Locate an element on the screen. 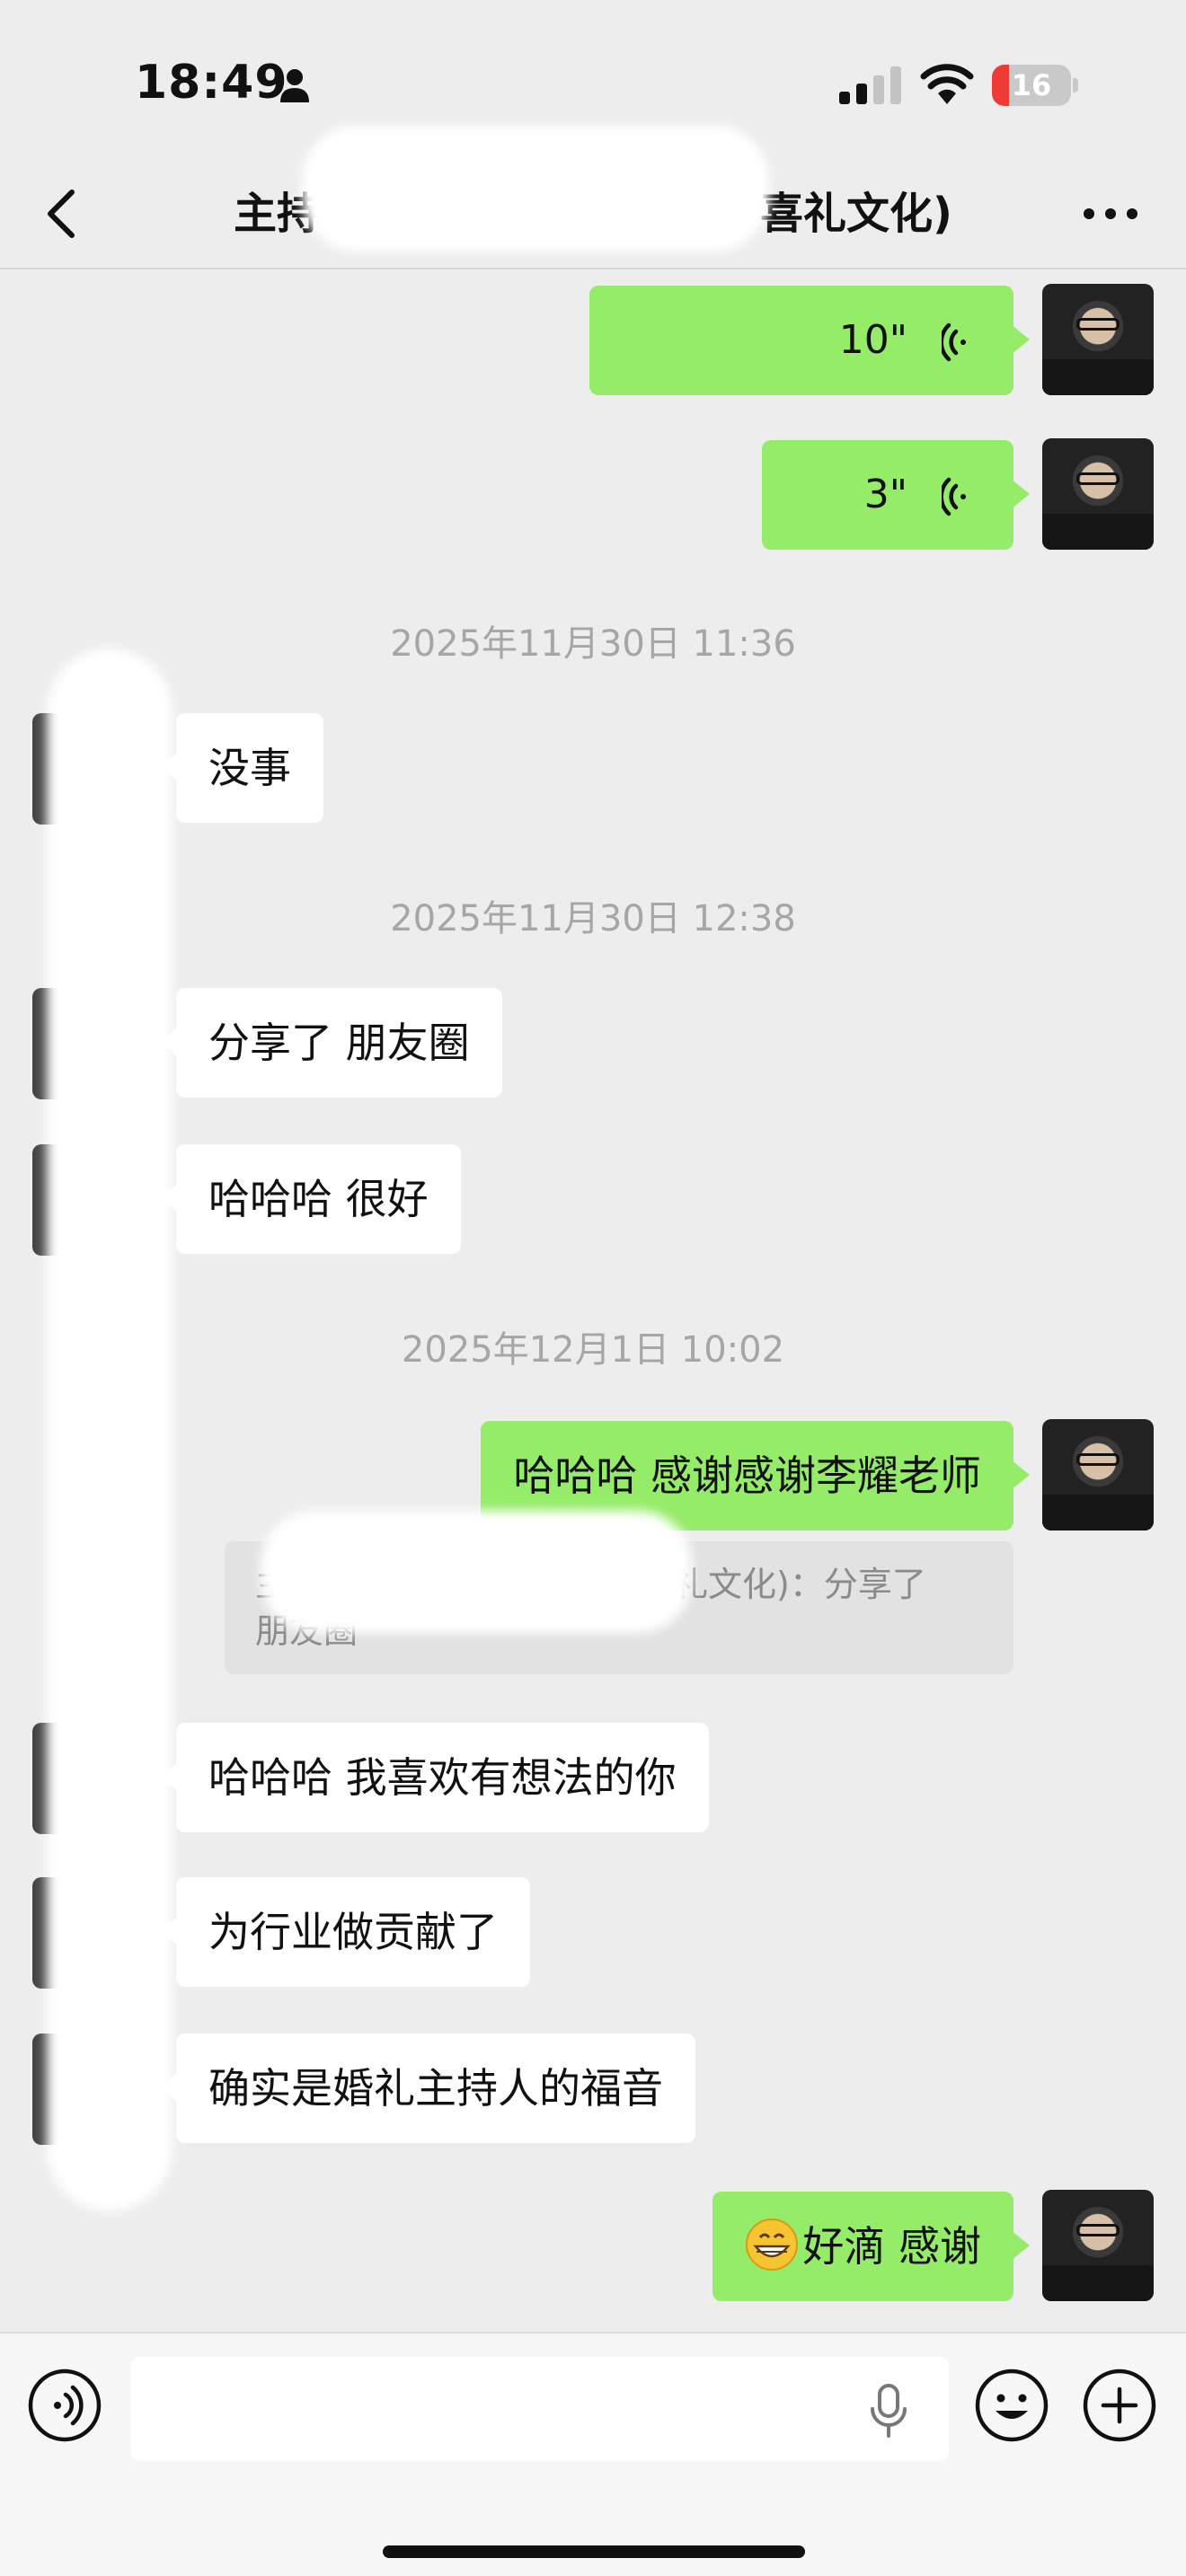  message-bubble: 没事 is located at coordinates (241, 768).